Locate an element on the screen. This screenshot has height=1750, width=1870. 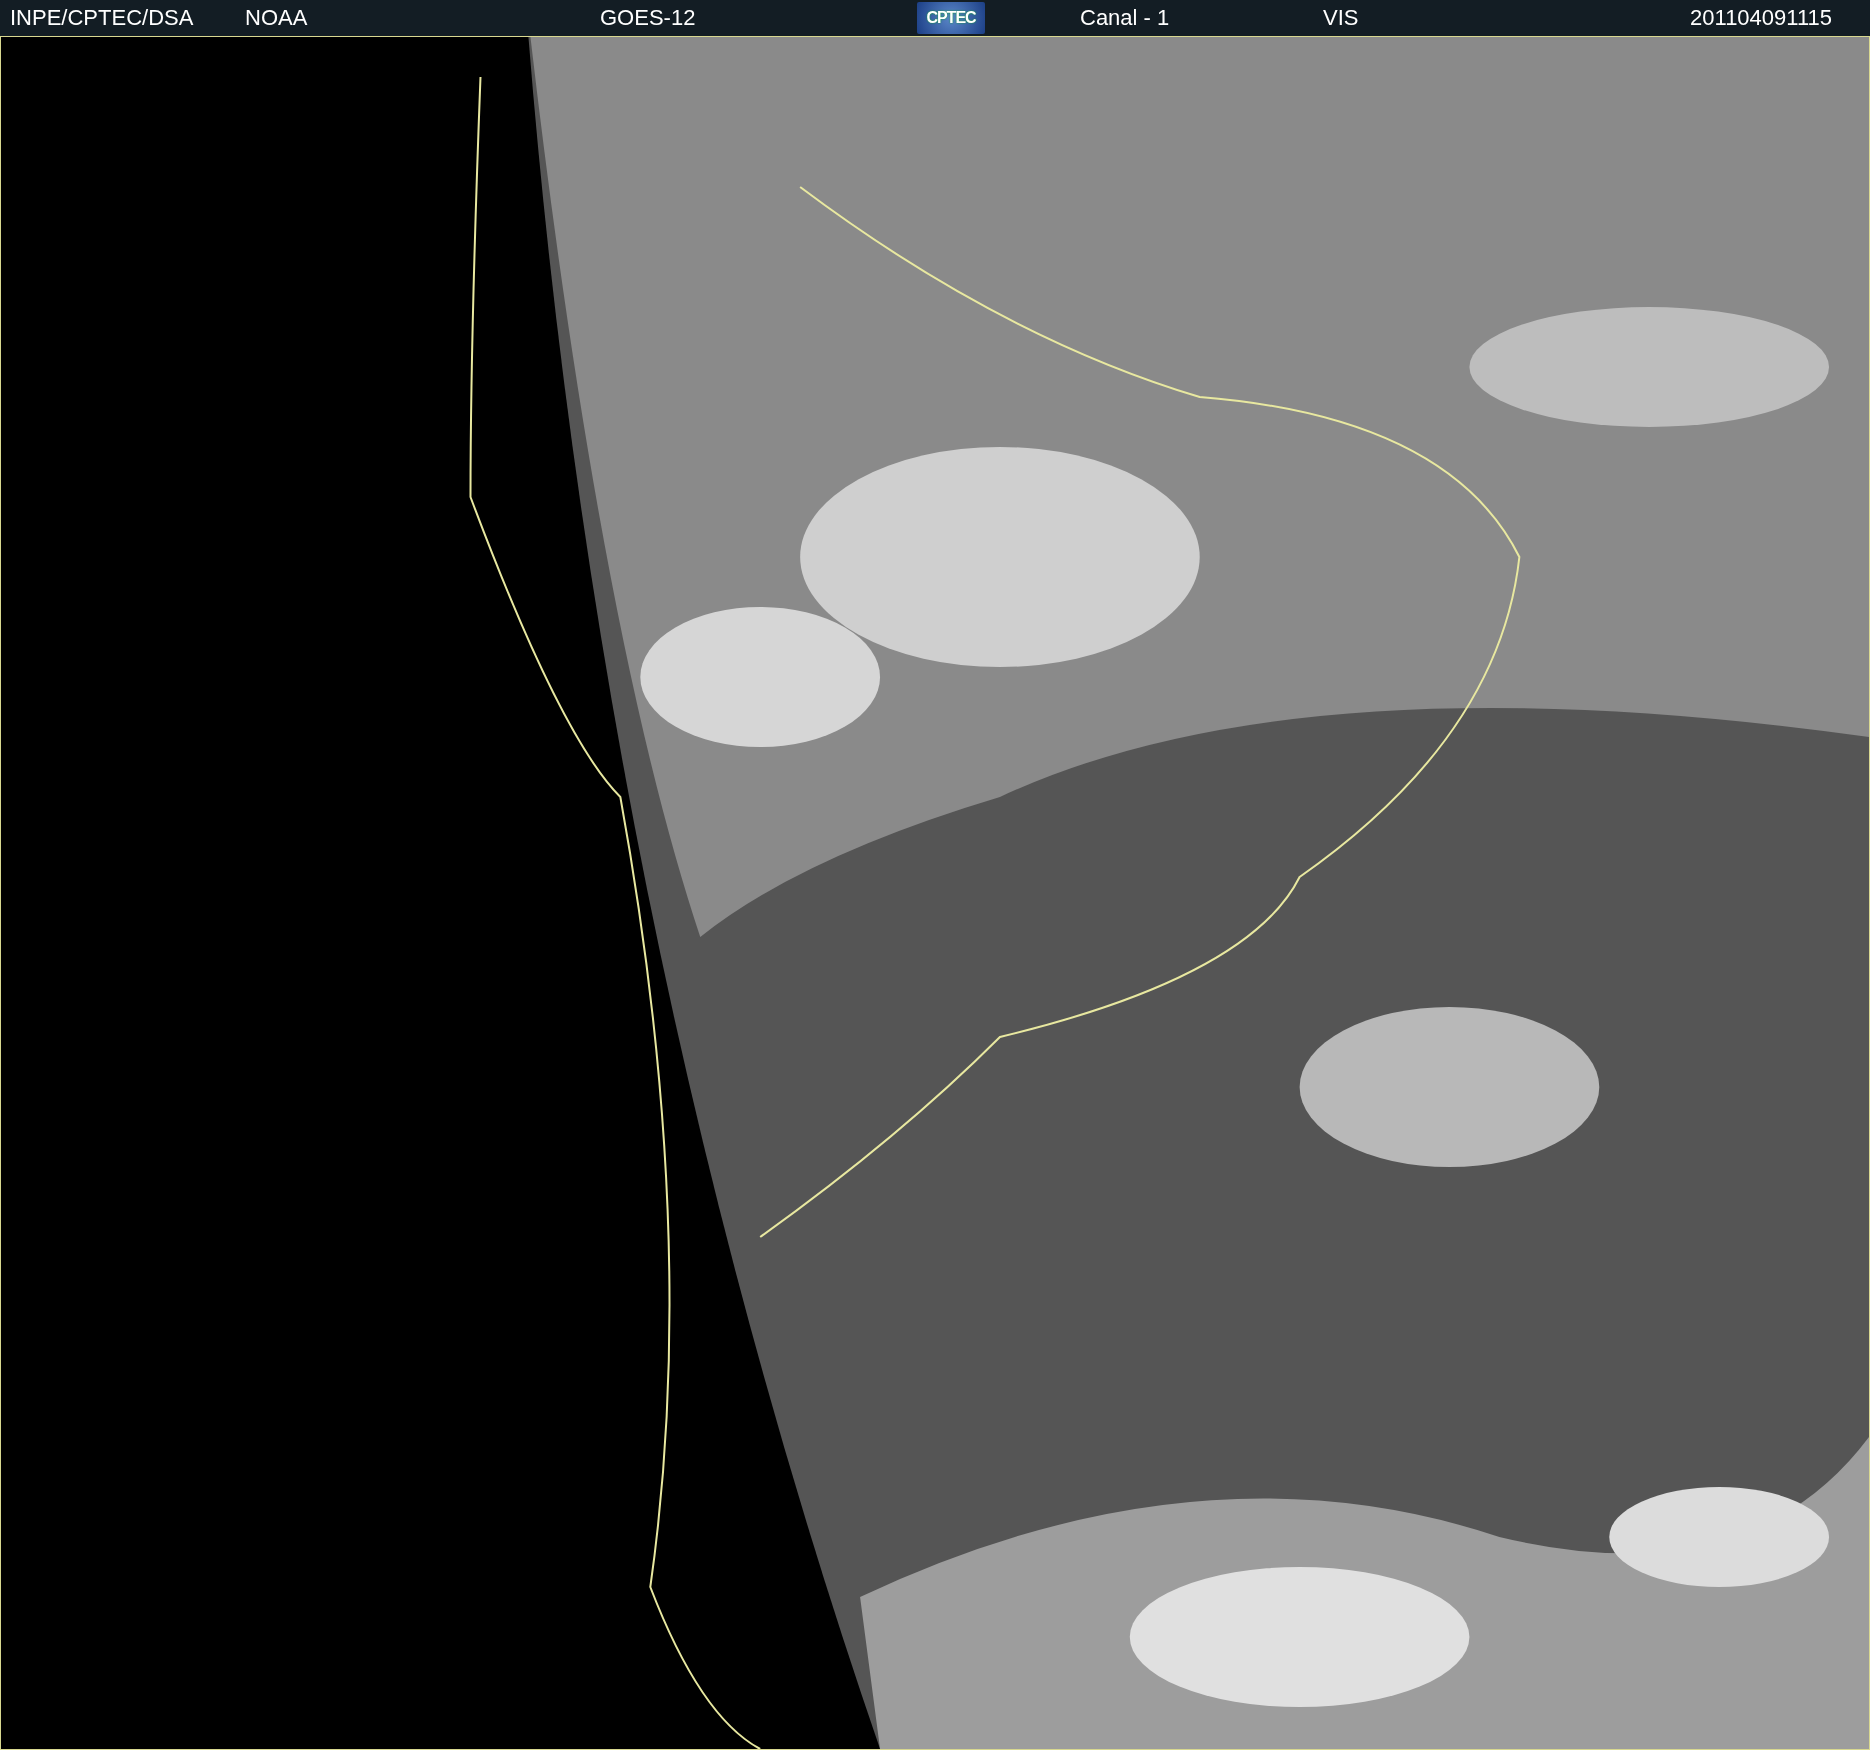
header-label: GOES-12 is located at coordinates (648, 17).